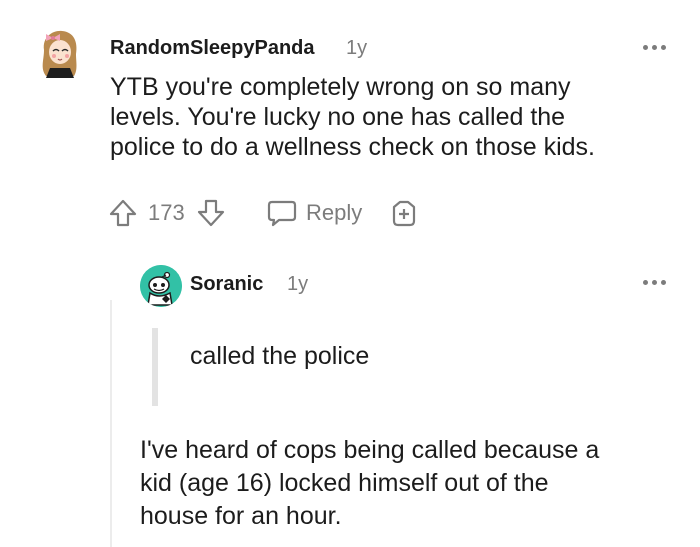 The width and height of the screenshot is (700, 547). I want to click on snoo-avatar-icon, so click(161, 286).